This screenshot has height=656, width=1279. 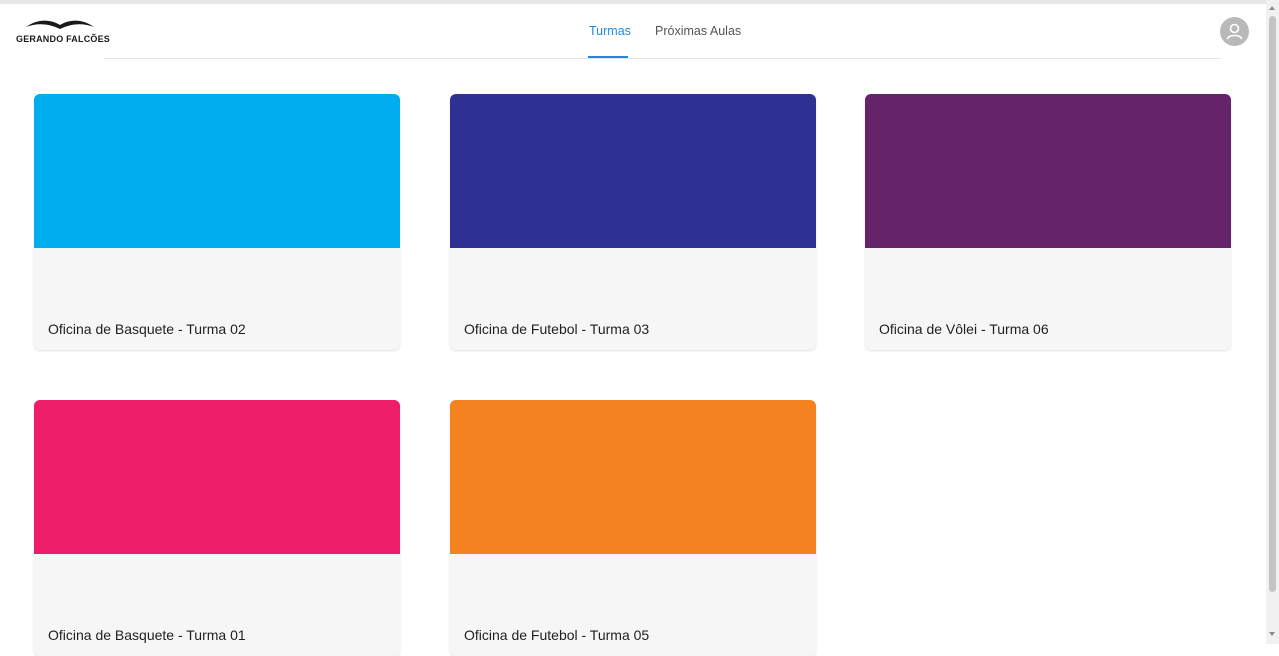 I want to click on card-title: Oficina de Futebol - Turma 05, so click(x=557, y=635).